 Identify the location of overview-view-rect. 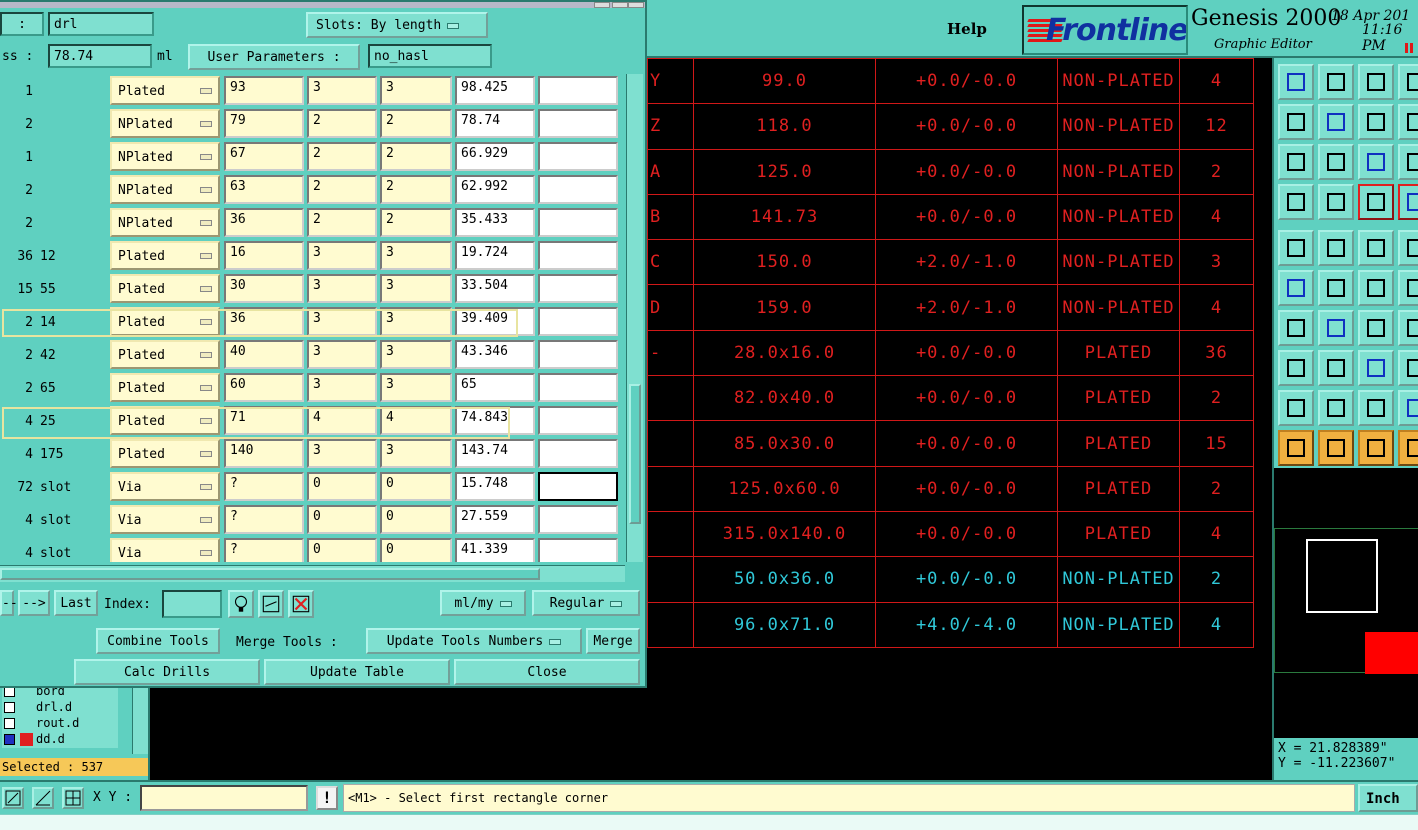
(1342, 576).